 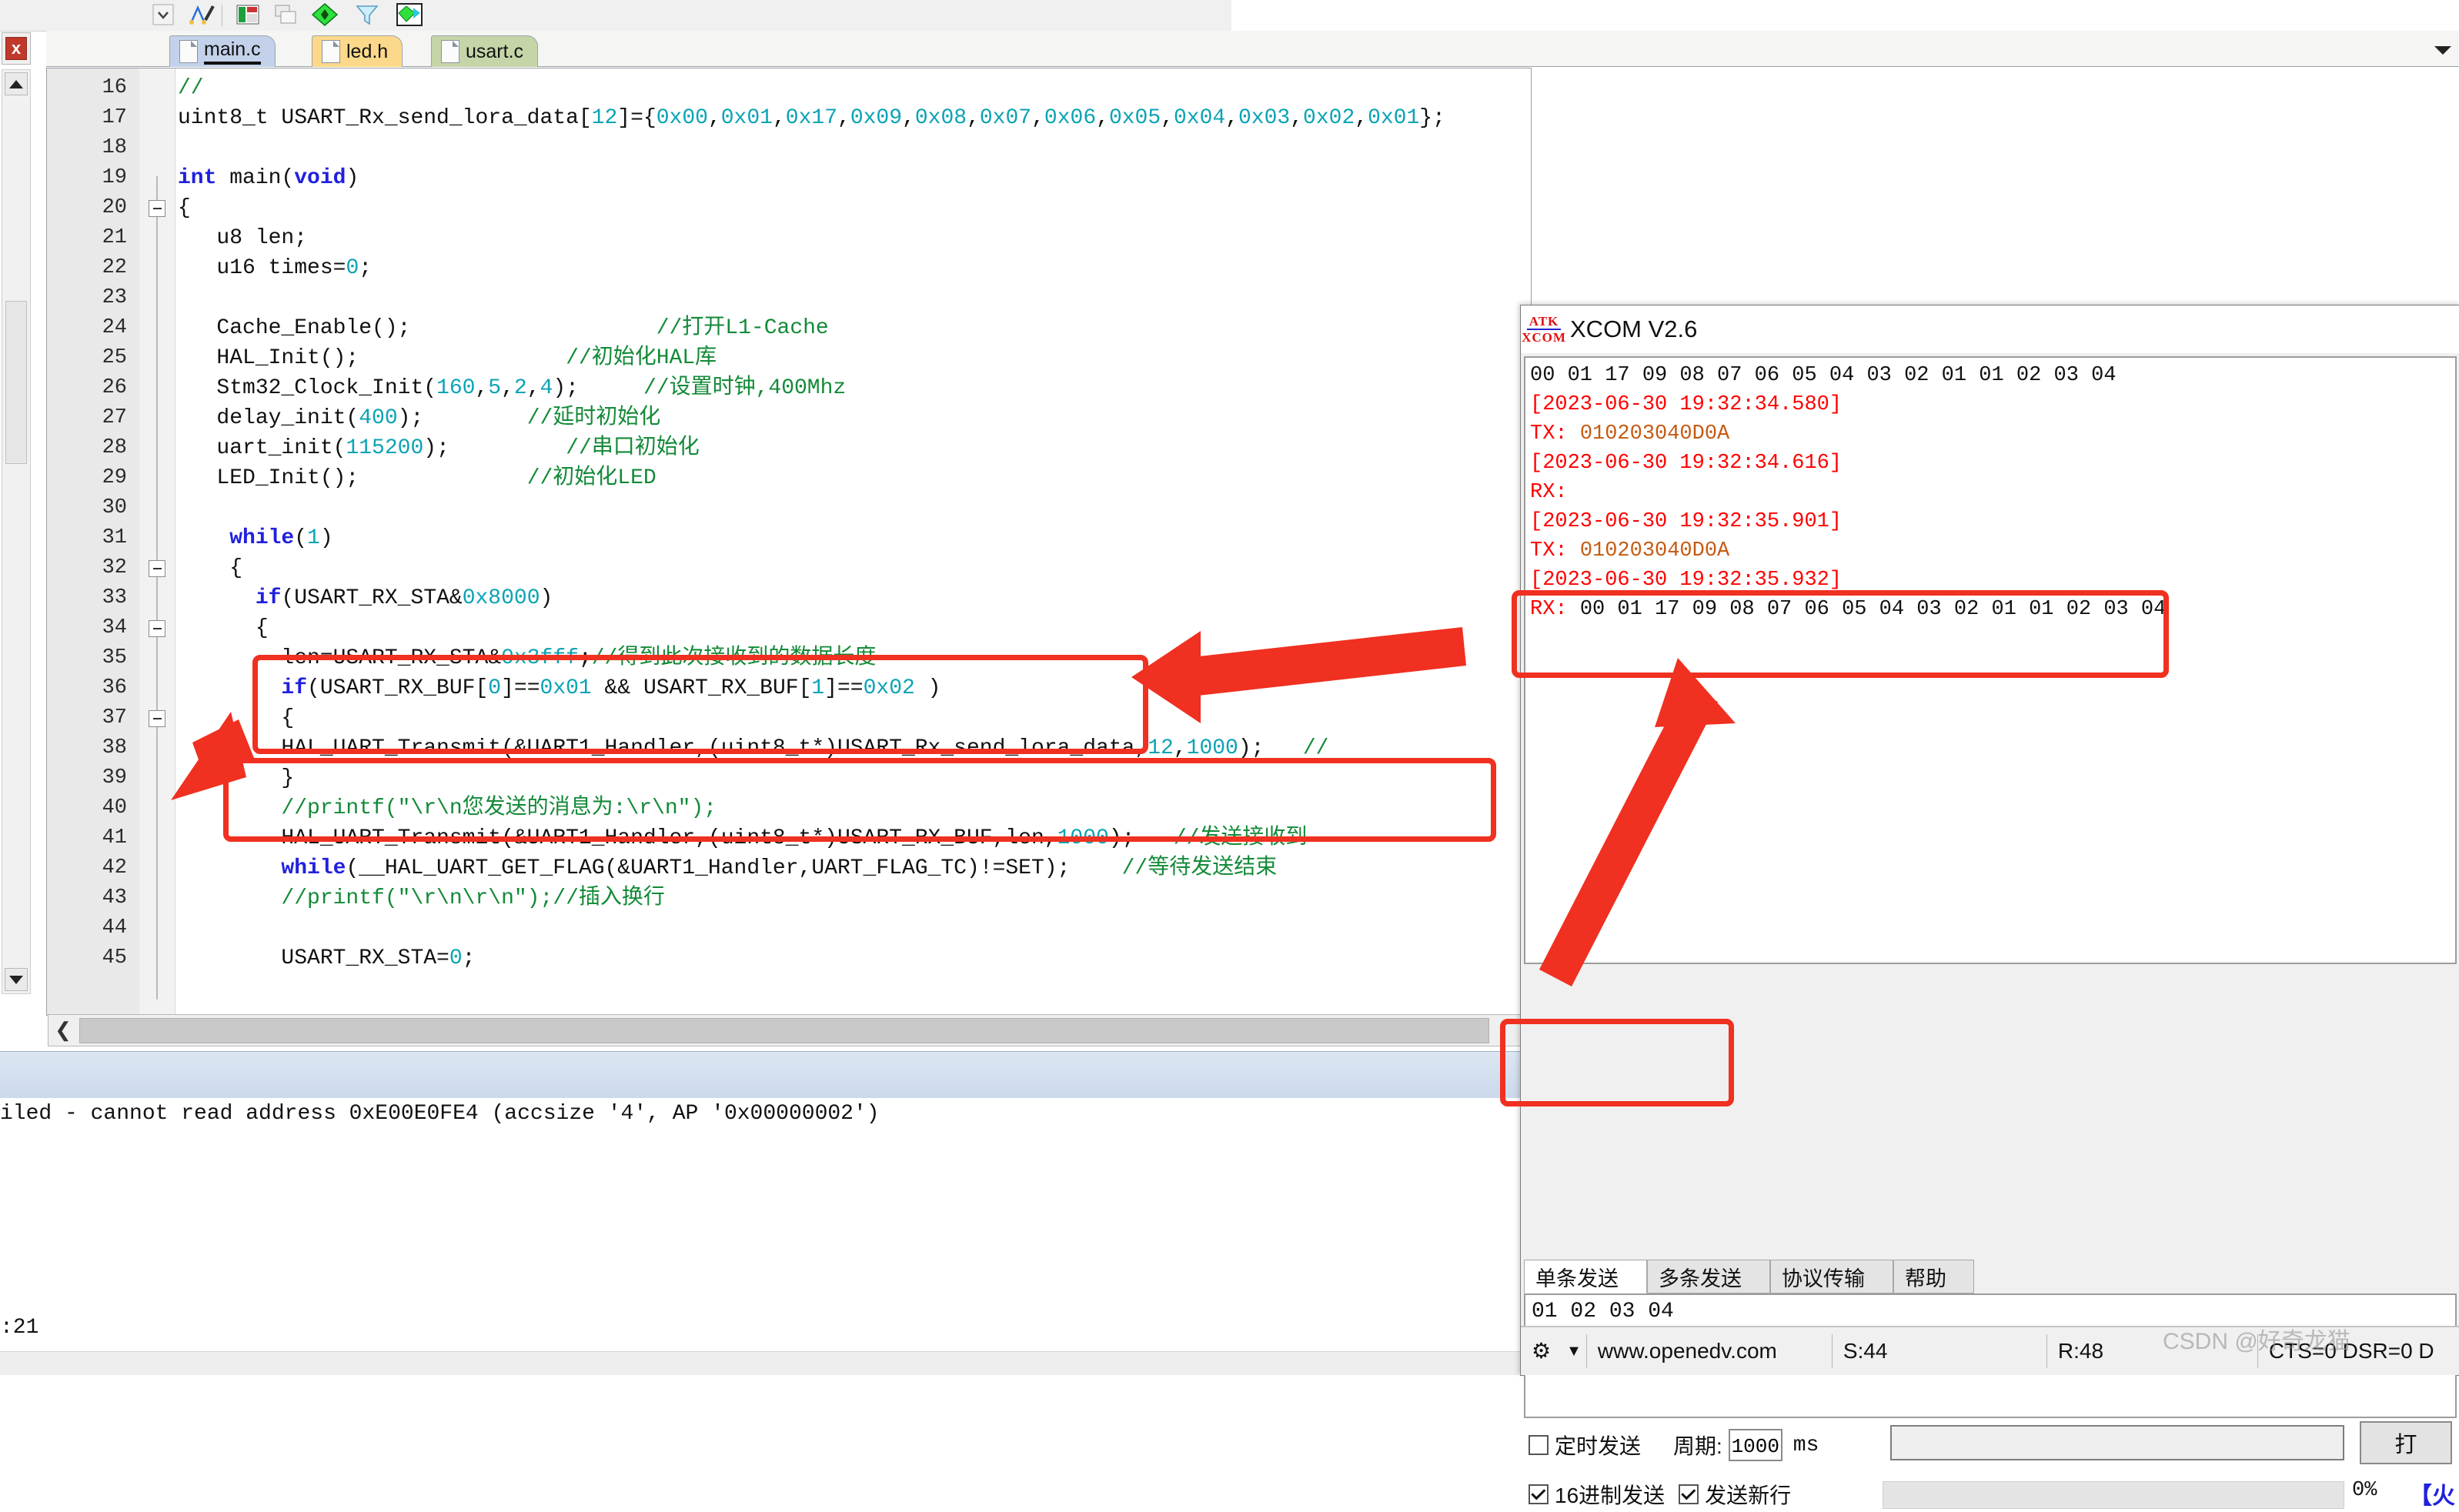 I want to click on scroll-down-icon, so click(x=16, y=980).